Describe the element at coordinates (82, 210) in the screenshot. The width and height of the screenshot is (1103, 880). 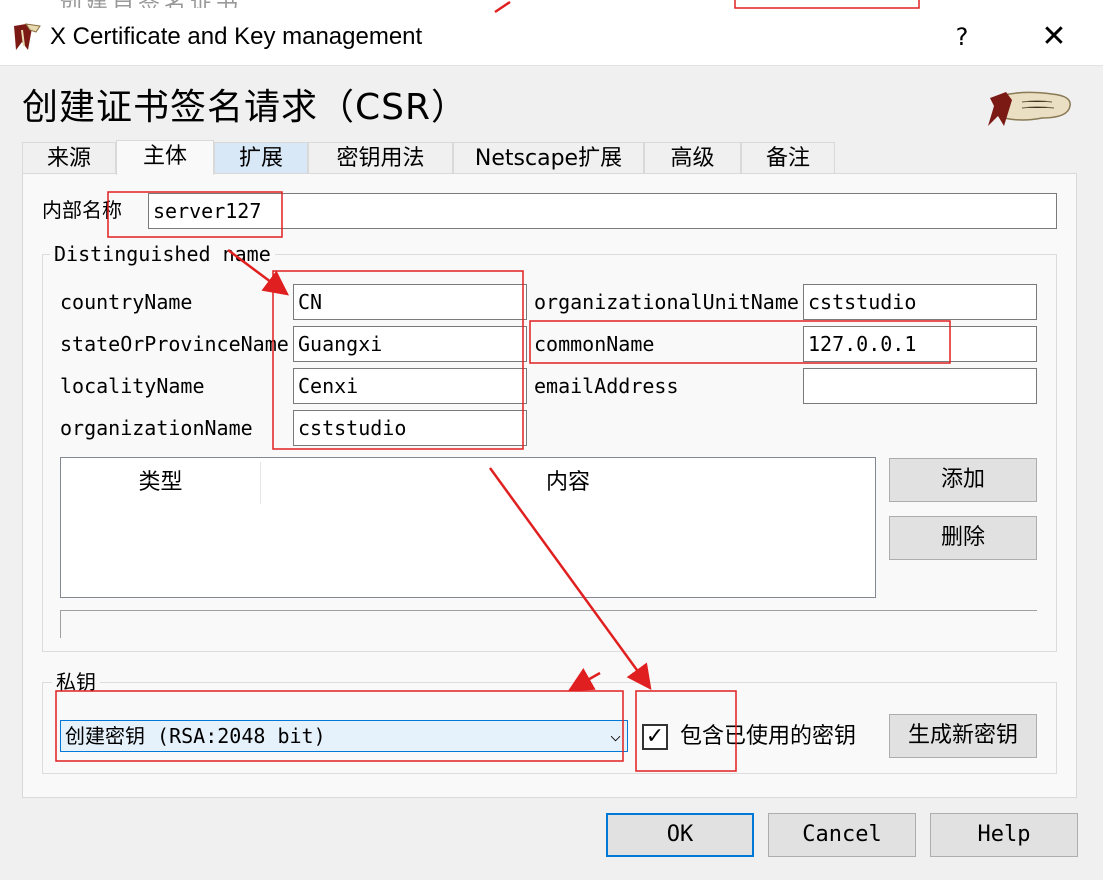
I see `internal-name-label: 内部名称` at that location.